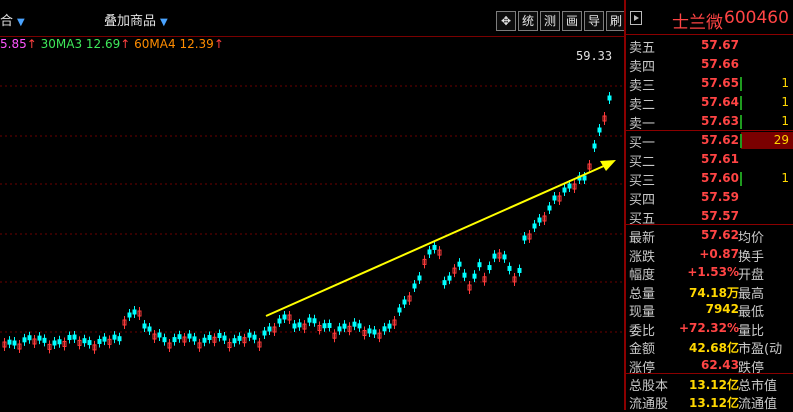  Describe the element at coordinates (720, 102) in the screenshot. I see `level-price: 57.64` at that location.